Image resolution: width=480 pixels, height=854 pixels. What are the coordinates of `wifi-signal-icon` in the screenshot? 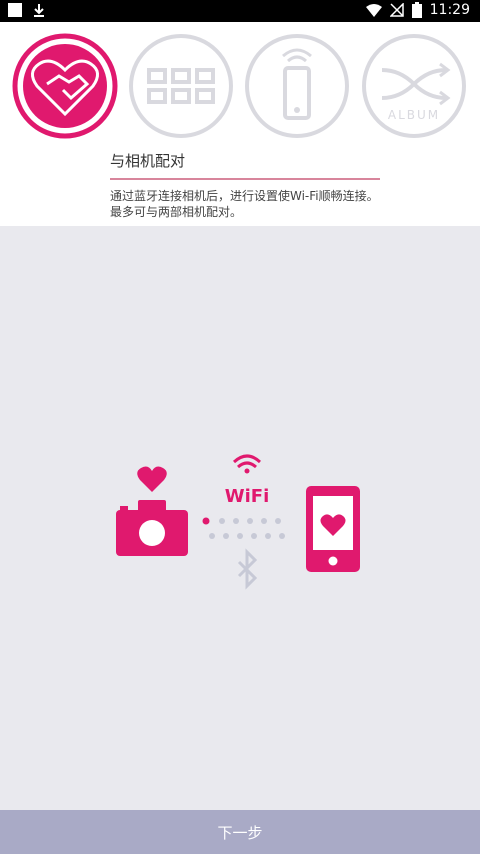 It's located at (373, 10).